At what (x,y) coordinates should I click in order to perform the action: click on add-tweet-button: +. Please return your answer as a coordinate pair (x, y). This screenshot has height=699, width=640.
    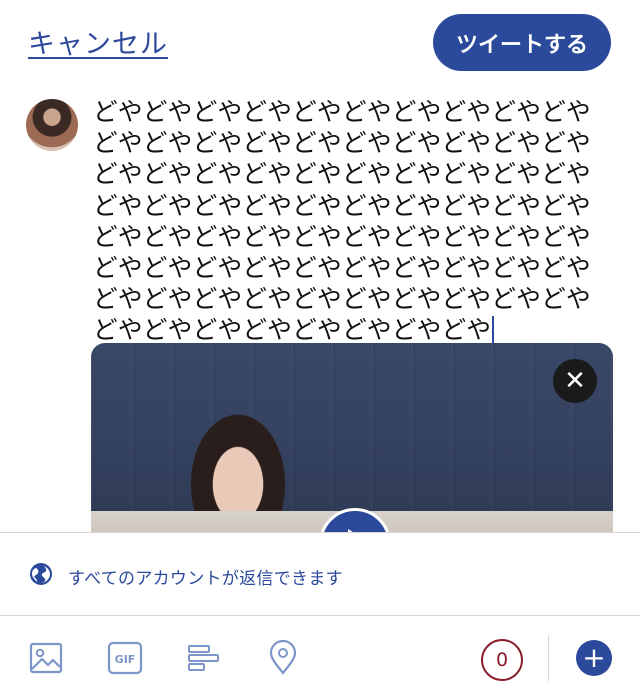
    Looking at the image, I should click on (594, 658).